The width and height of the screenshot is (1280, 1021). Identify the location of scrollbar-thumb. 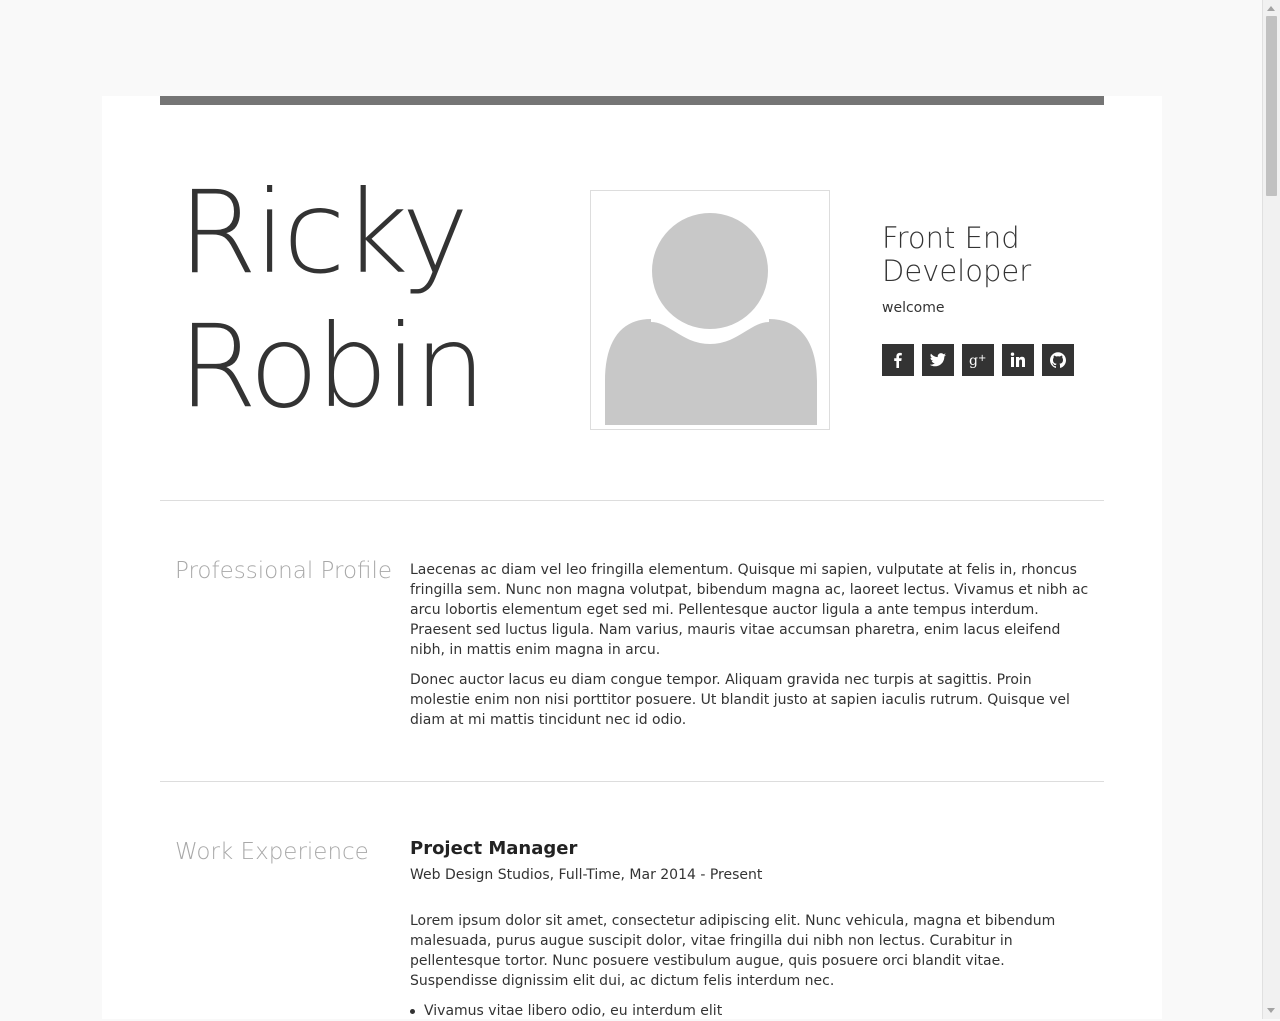
(1271, 106).